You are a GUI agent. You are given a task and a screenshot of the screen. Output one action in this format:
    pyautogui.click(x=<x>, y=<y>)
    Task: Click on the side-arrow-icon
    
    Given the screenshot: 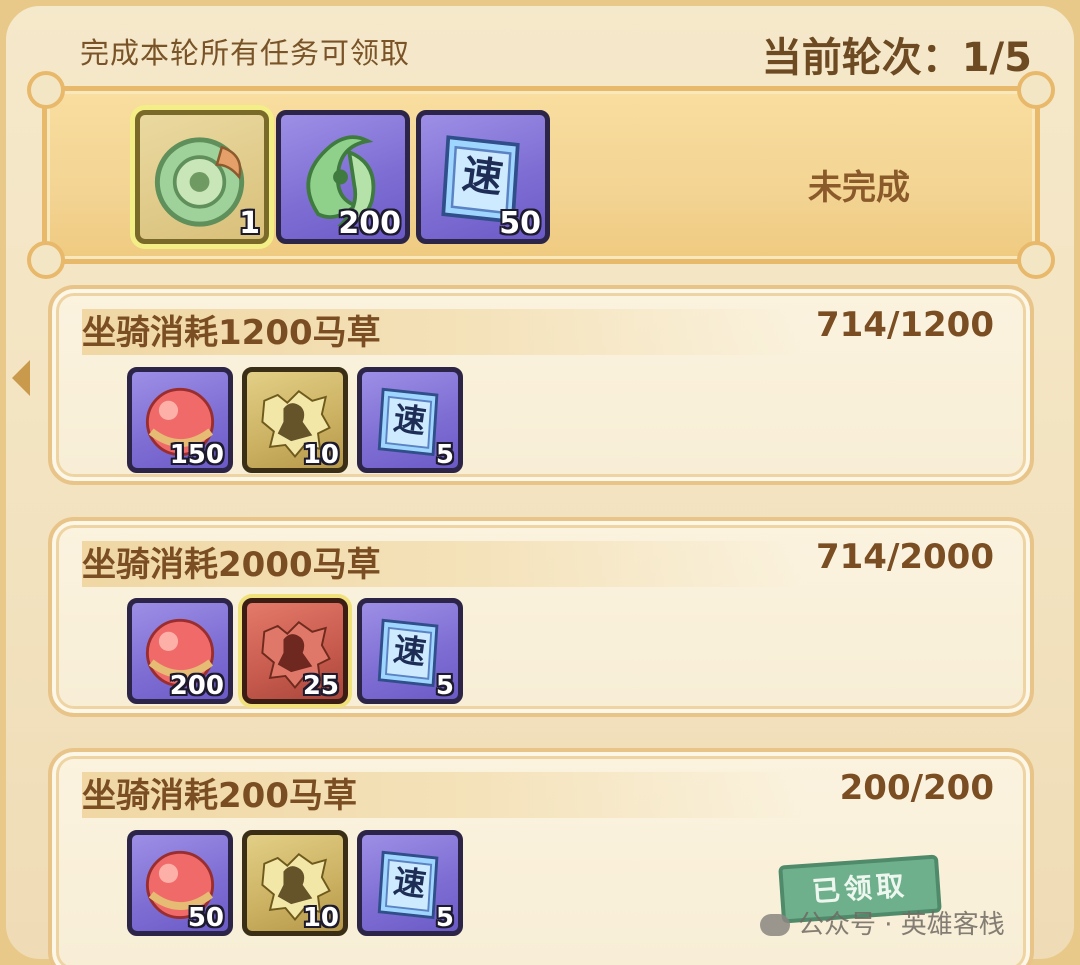 What is the action you would take?
    pyautogui.click(x=21, y=378)
    